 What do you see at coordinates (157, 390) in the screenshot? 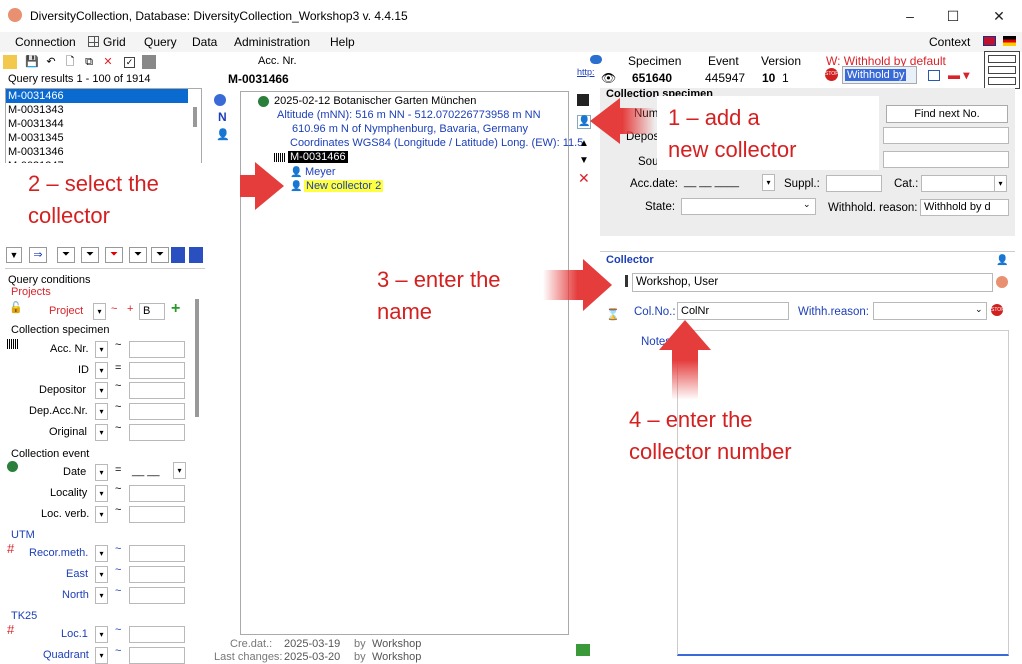
I see `depositor-input` at bounding box center [157, 390].